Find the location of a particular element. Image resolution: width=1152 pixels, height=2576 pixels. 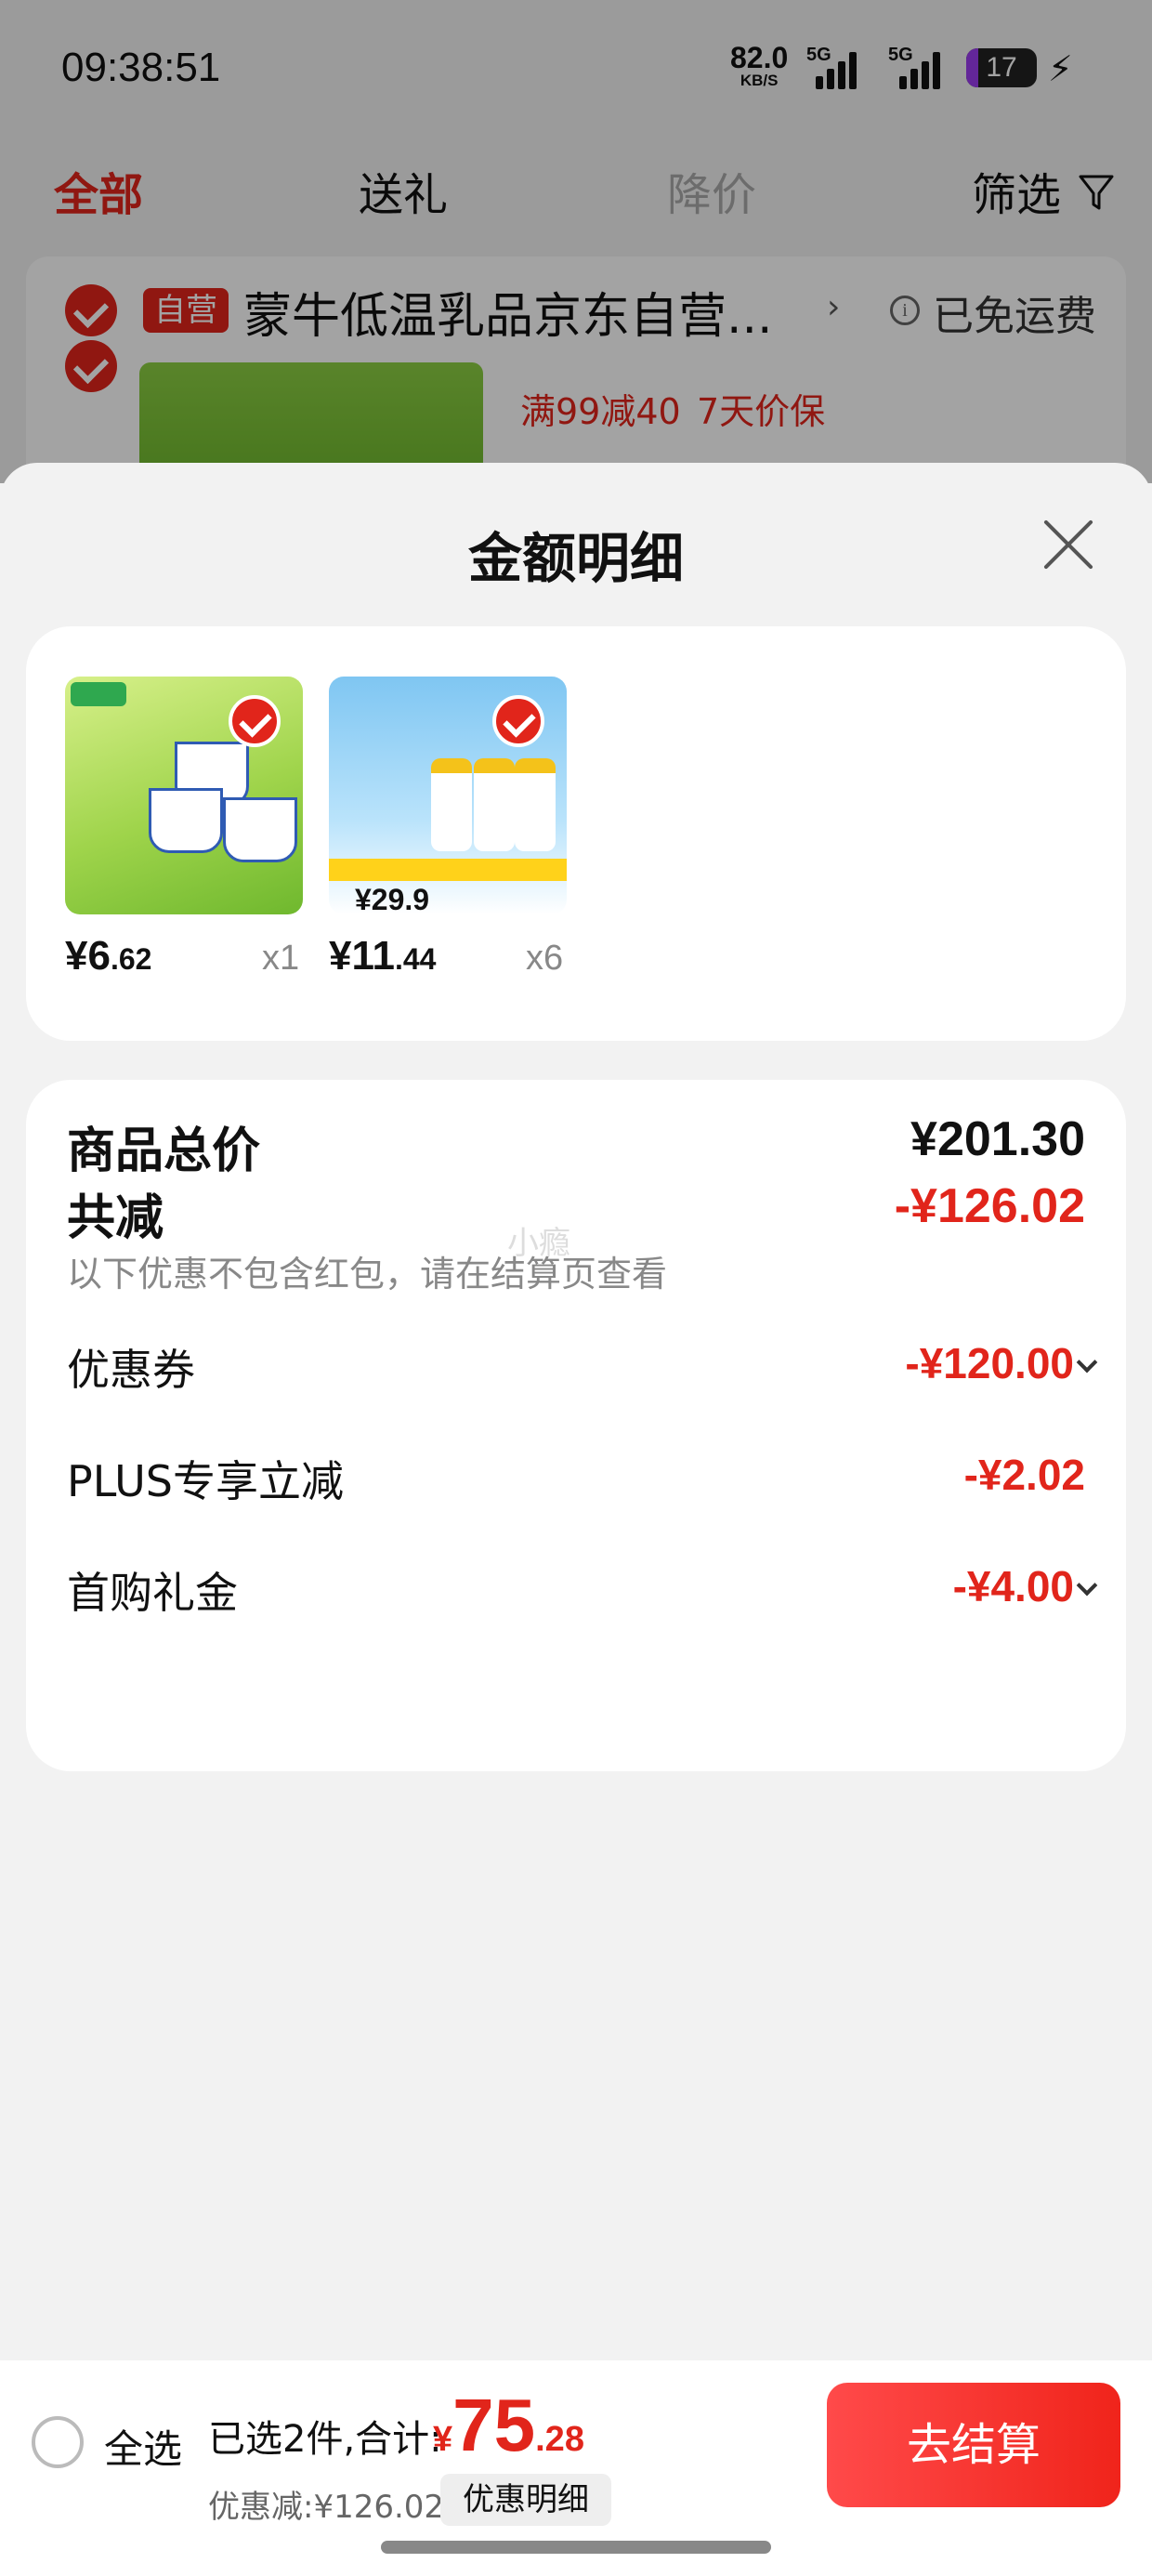

select-all-label: 全选 is located at coordinates (143, 2446).